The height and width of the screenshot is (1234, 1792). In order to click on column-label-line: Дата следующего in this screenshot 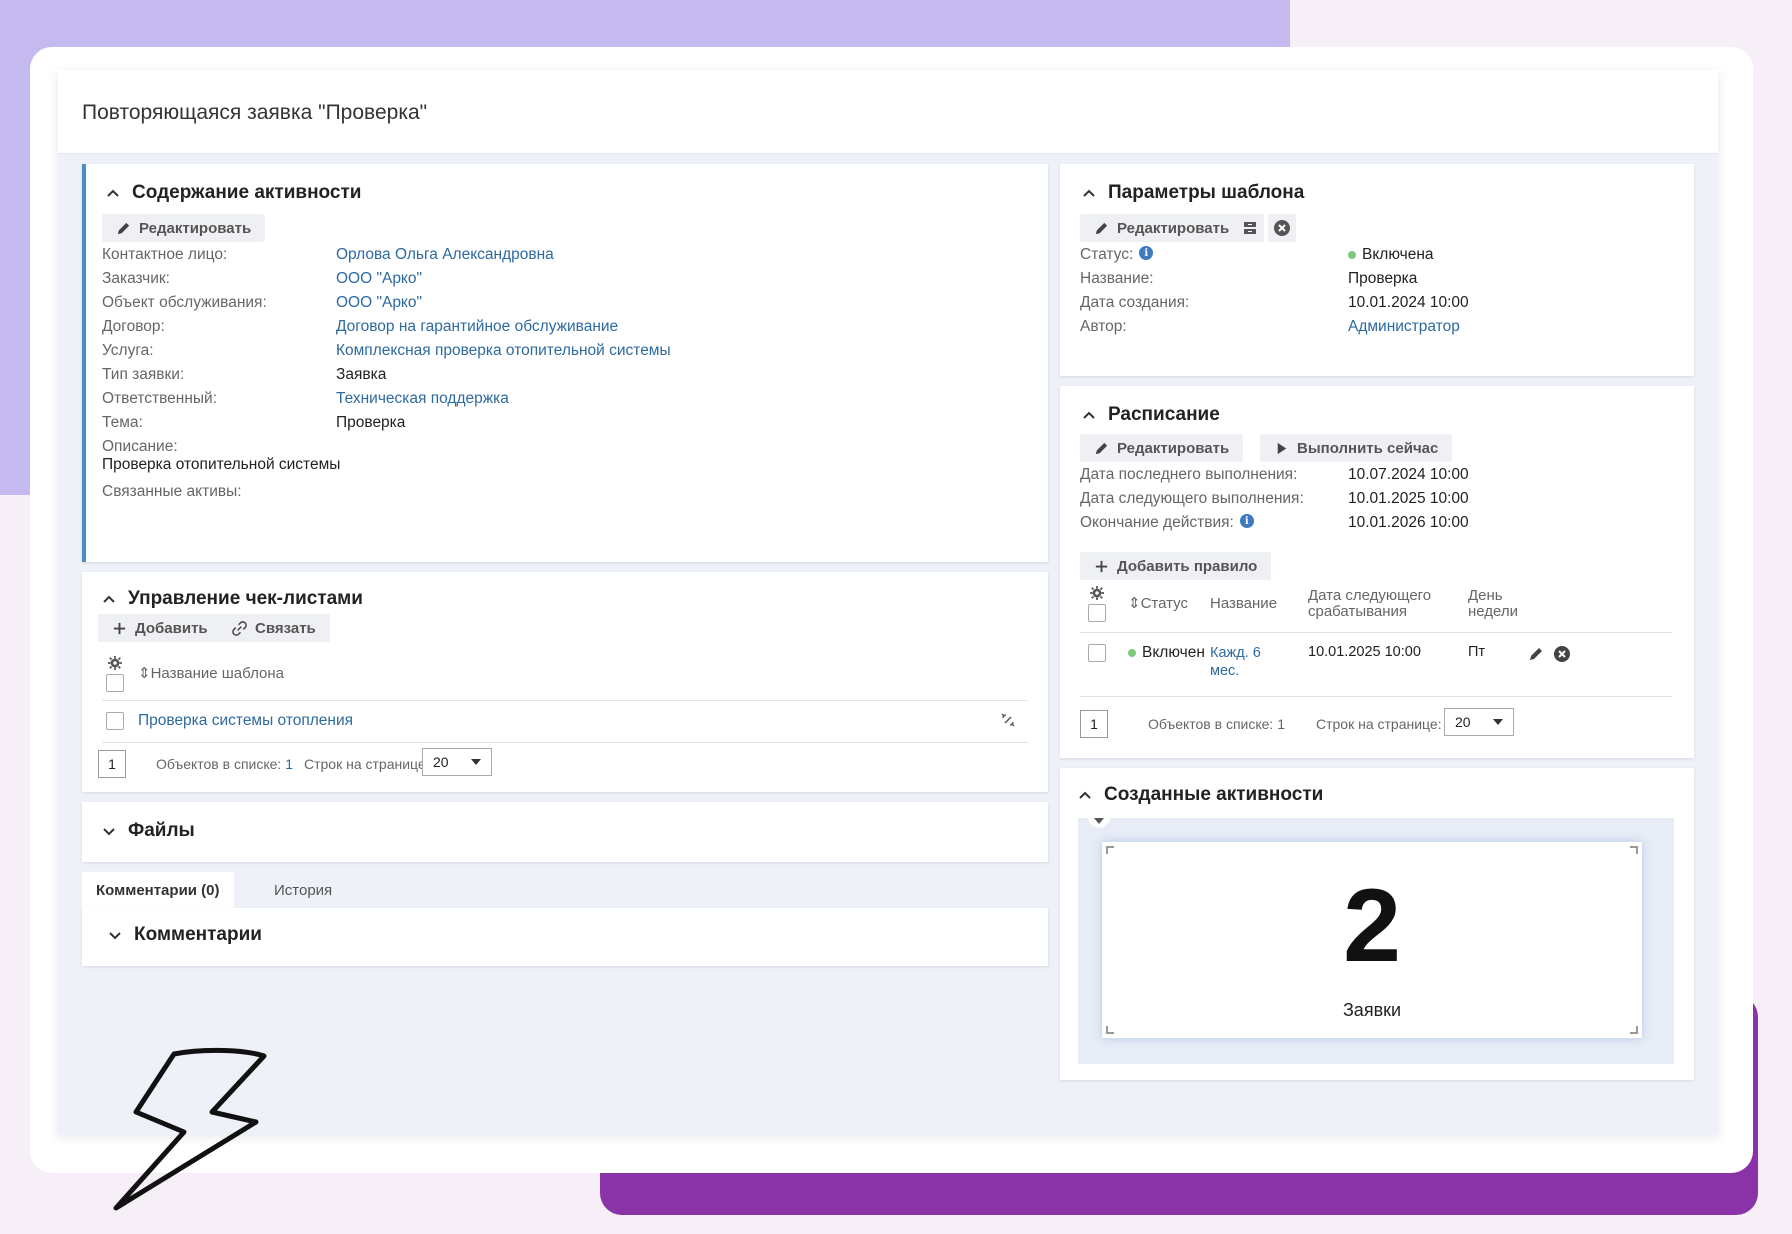, I will do `click(1370, 595)`.